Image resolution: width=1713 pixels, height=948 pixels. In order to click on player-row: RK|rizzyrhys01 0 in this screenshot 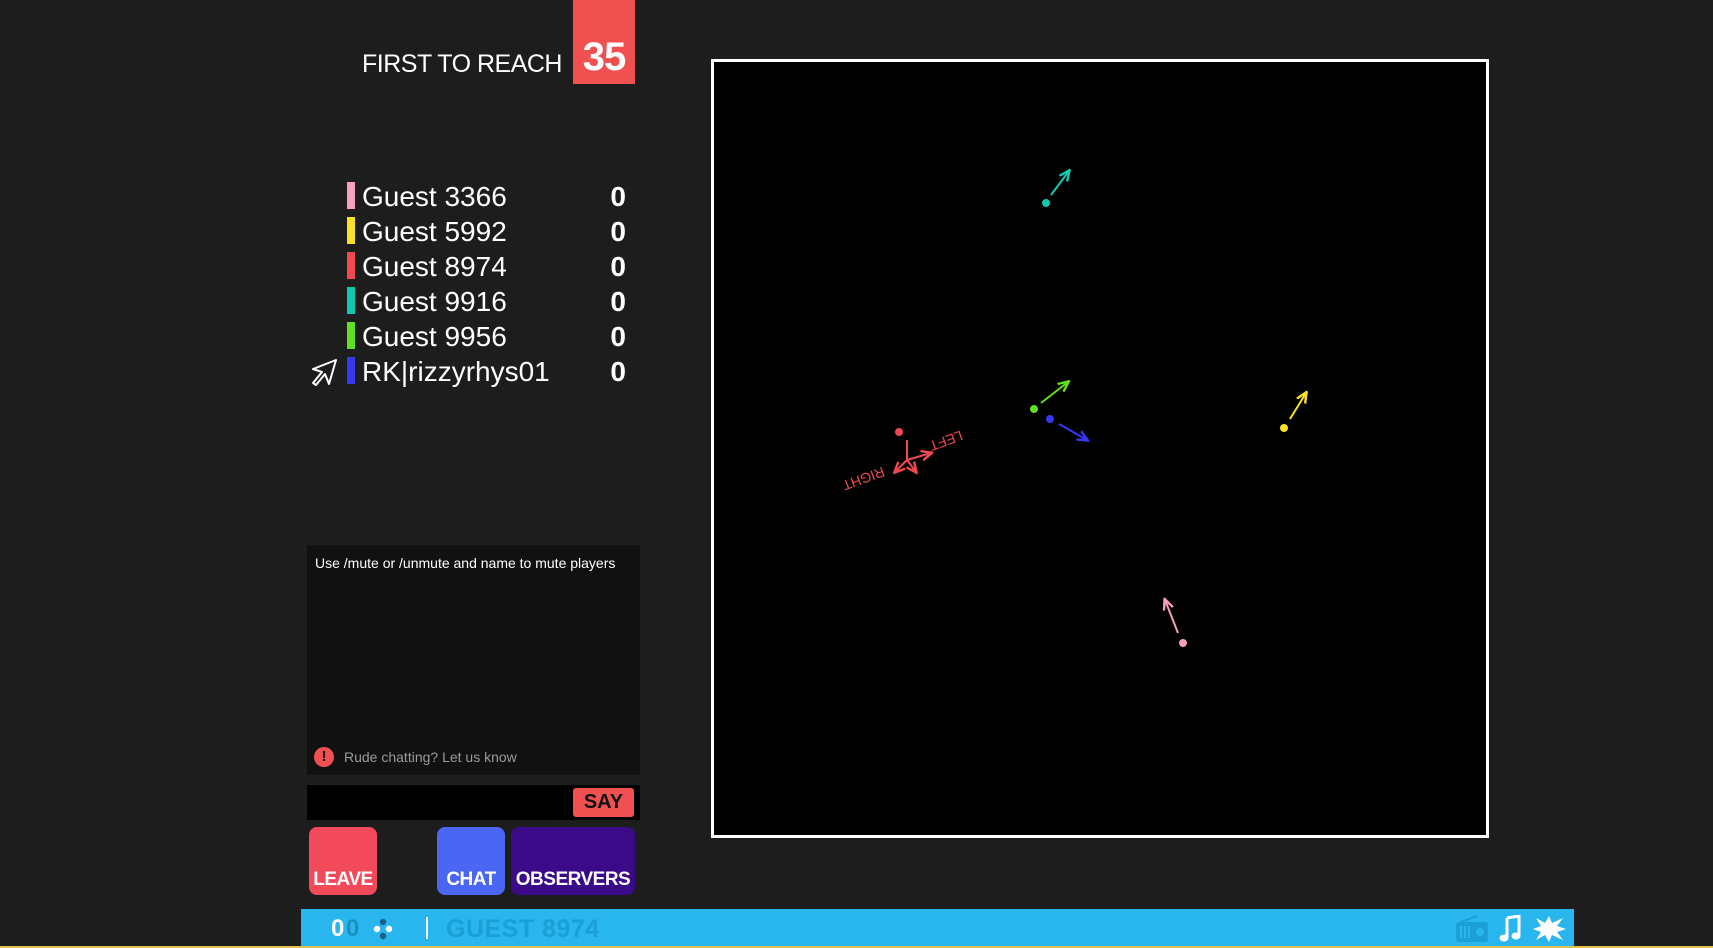, I will do `click(471, 372)`.